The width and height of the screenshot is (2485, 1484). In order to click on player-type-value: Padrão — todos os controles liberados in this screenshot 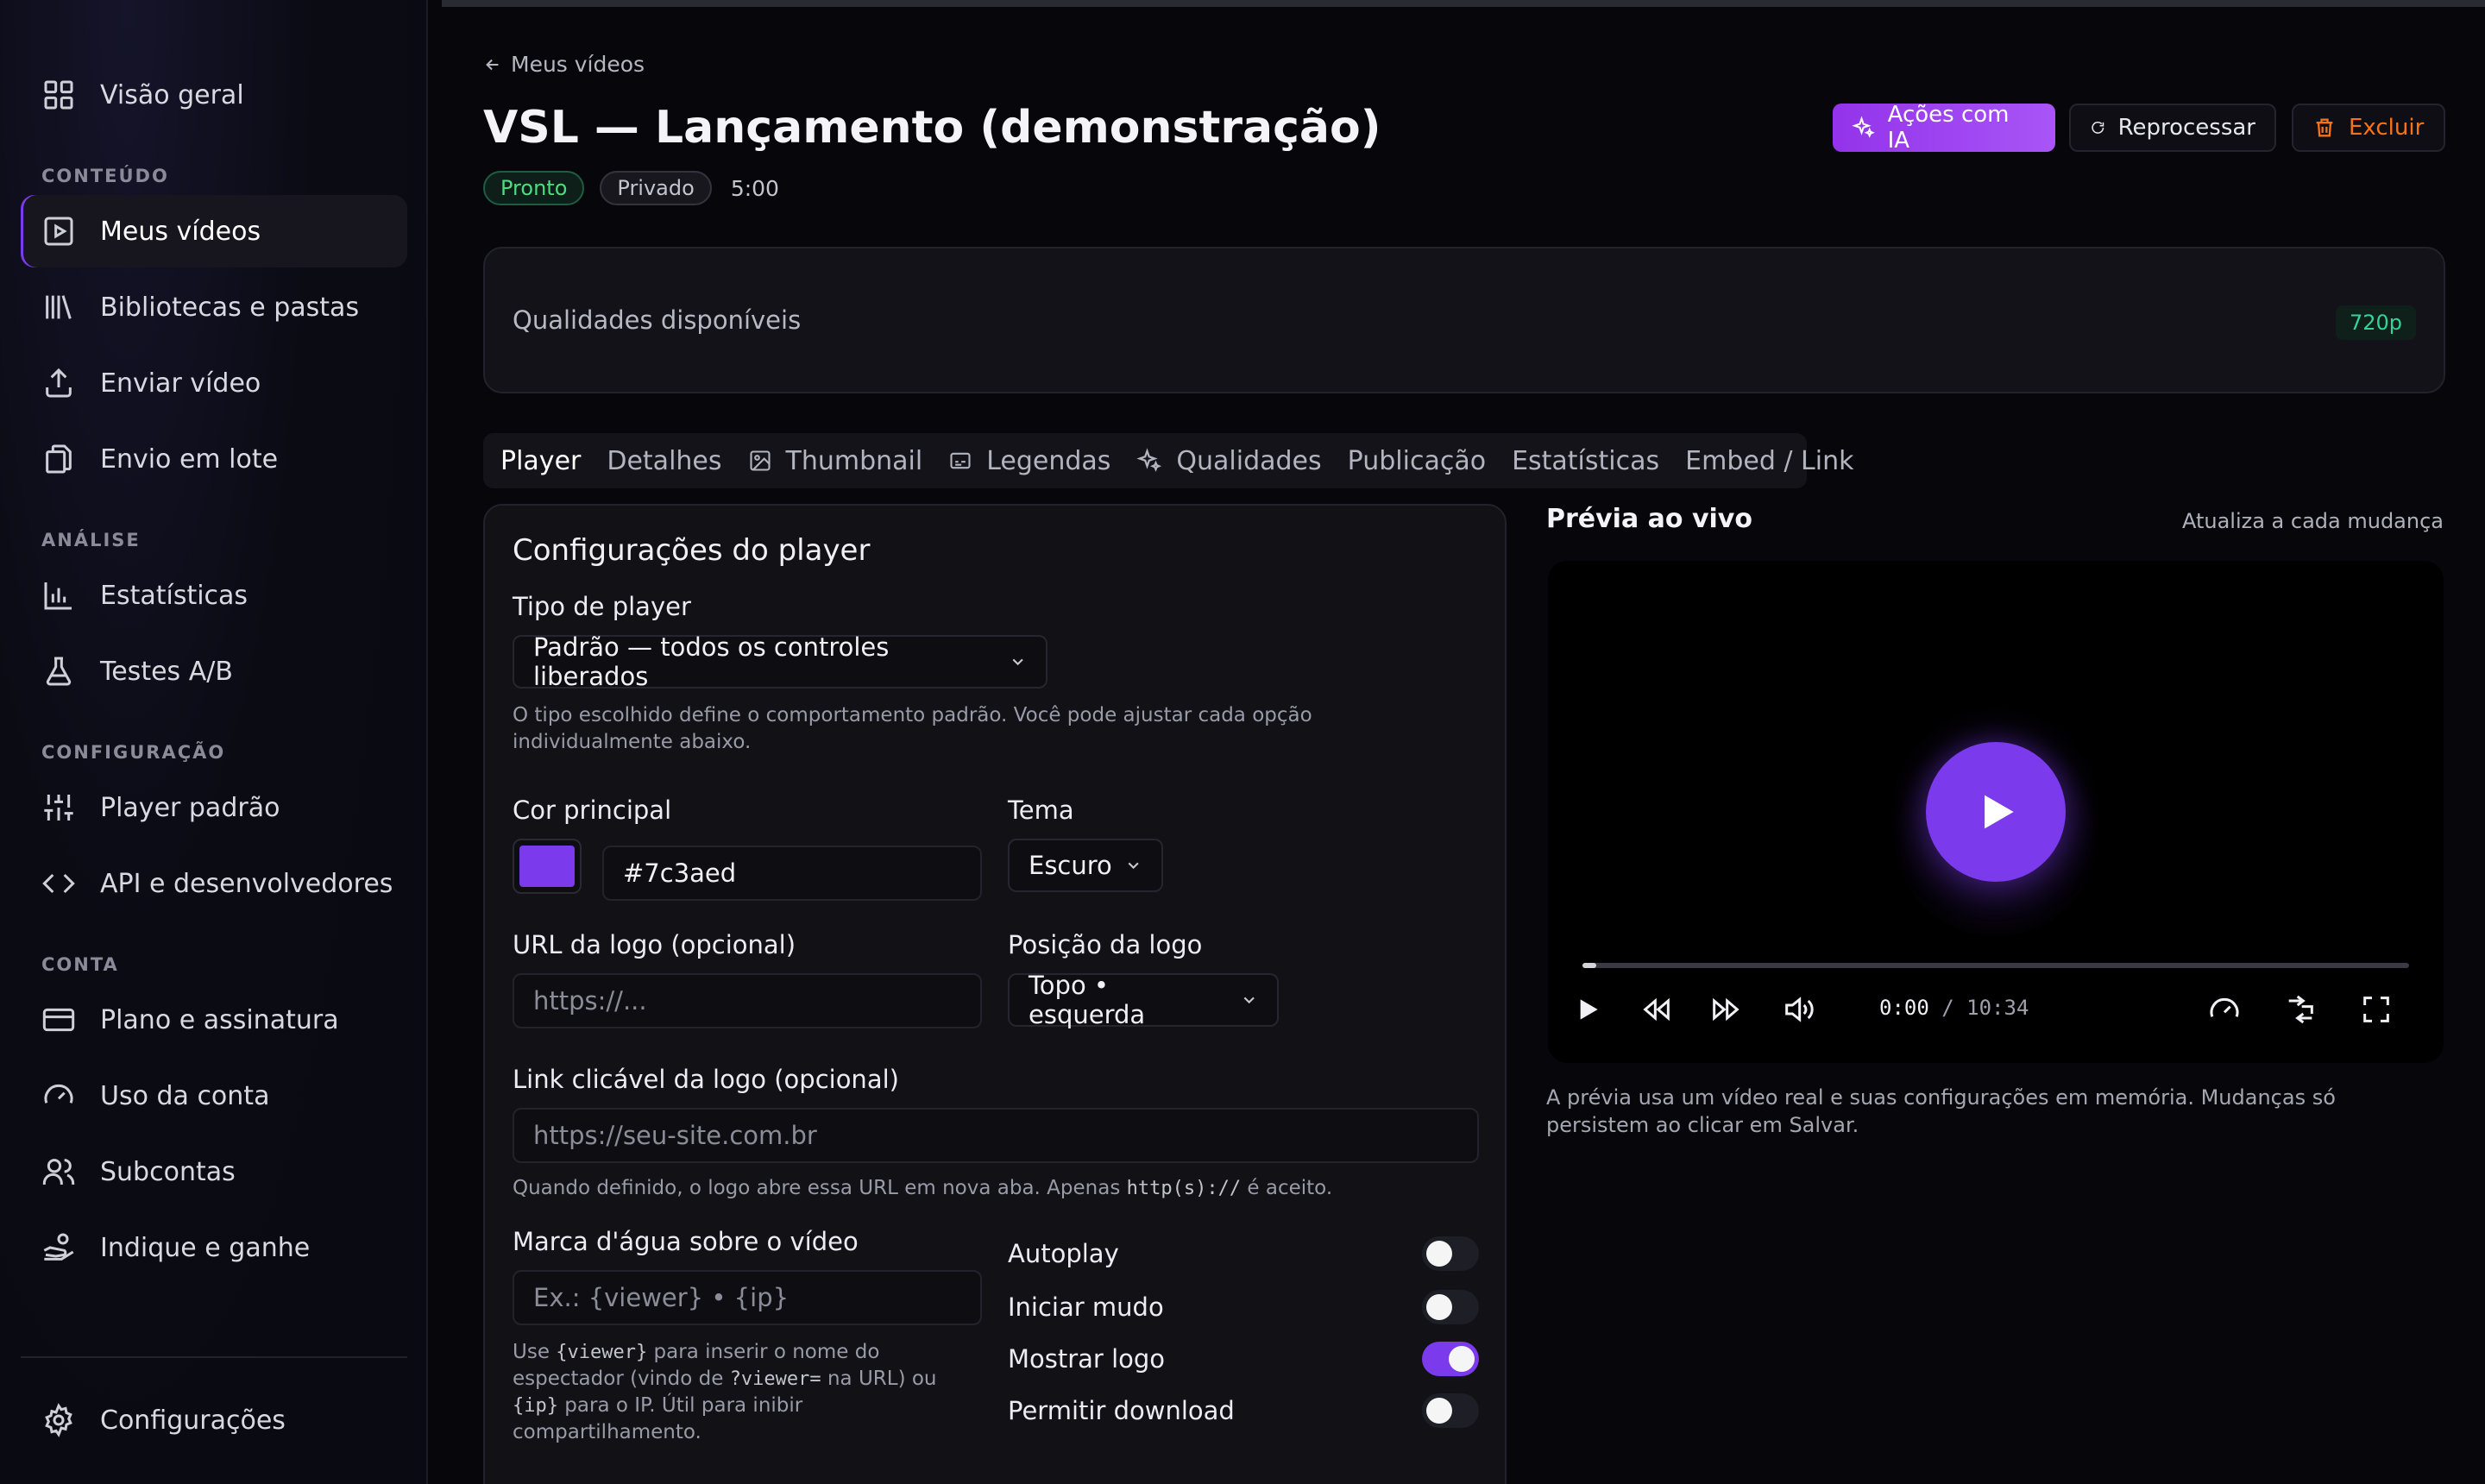, I will do `click(711, 661)`.